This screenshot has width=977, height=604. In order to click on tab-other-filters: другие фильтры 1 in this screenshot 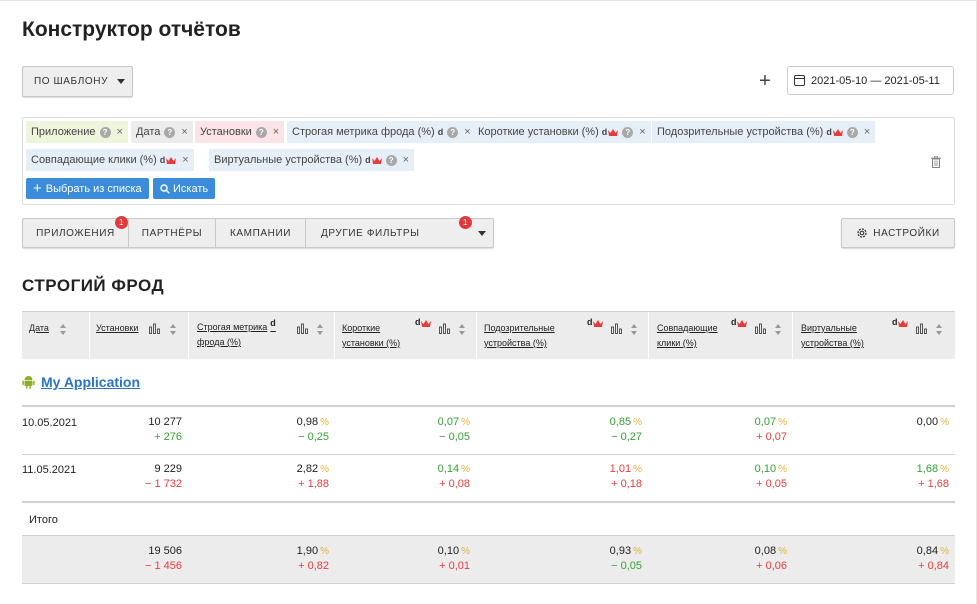, I will do `click(399, 231)`.